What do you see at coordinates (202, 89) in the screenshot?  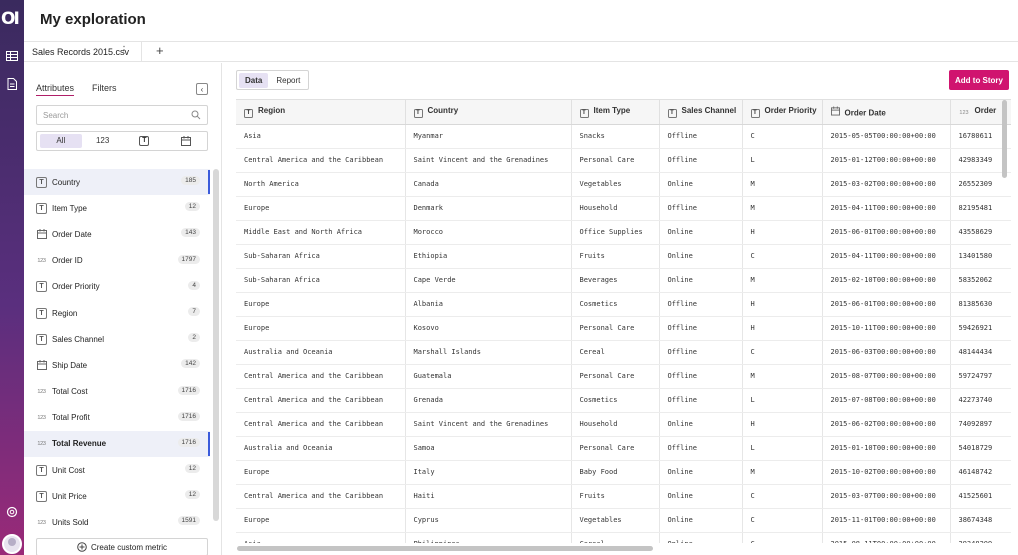 I see `collapse-panel-button: ‹` at bounding box center [202, 89].